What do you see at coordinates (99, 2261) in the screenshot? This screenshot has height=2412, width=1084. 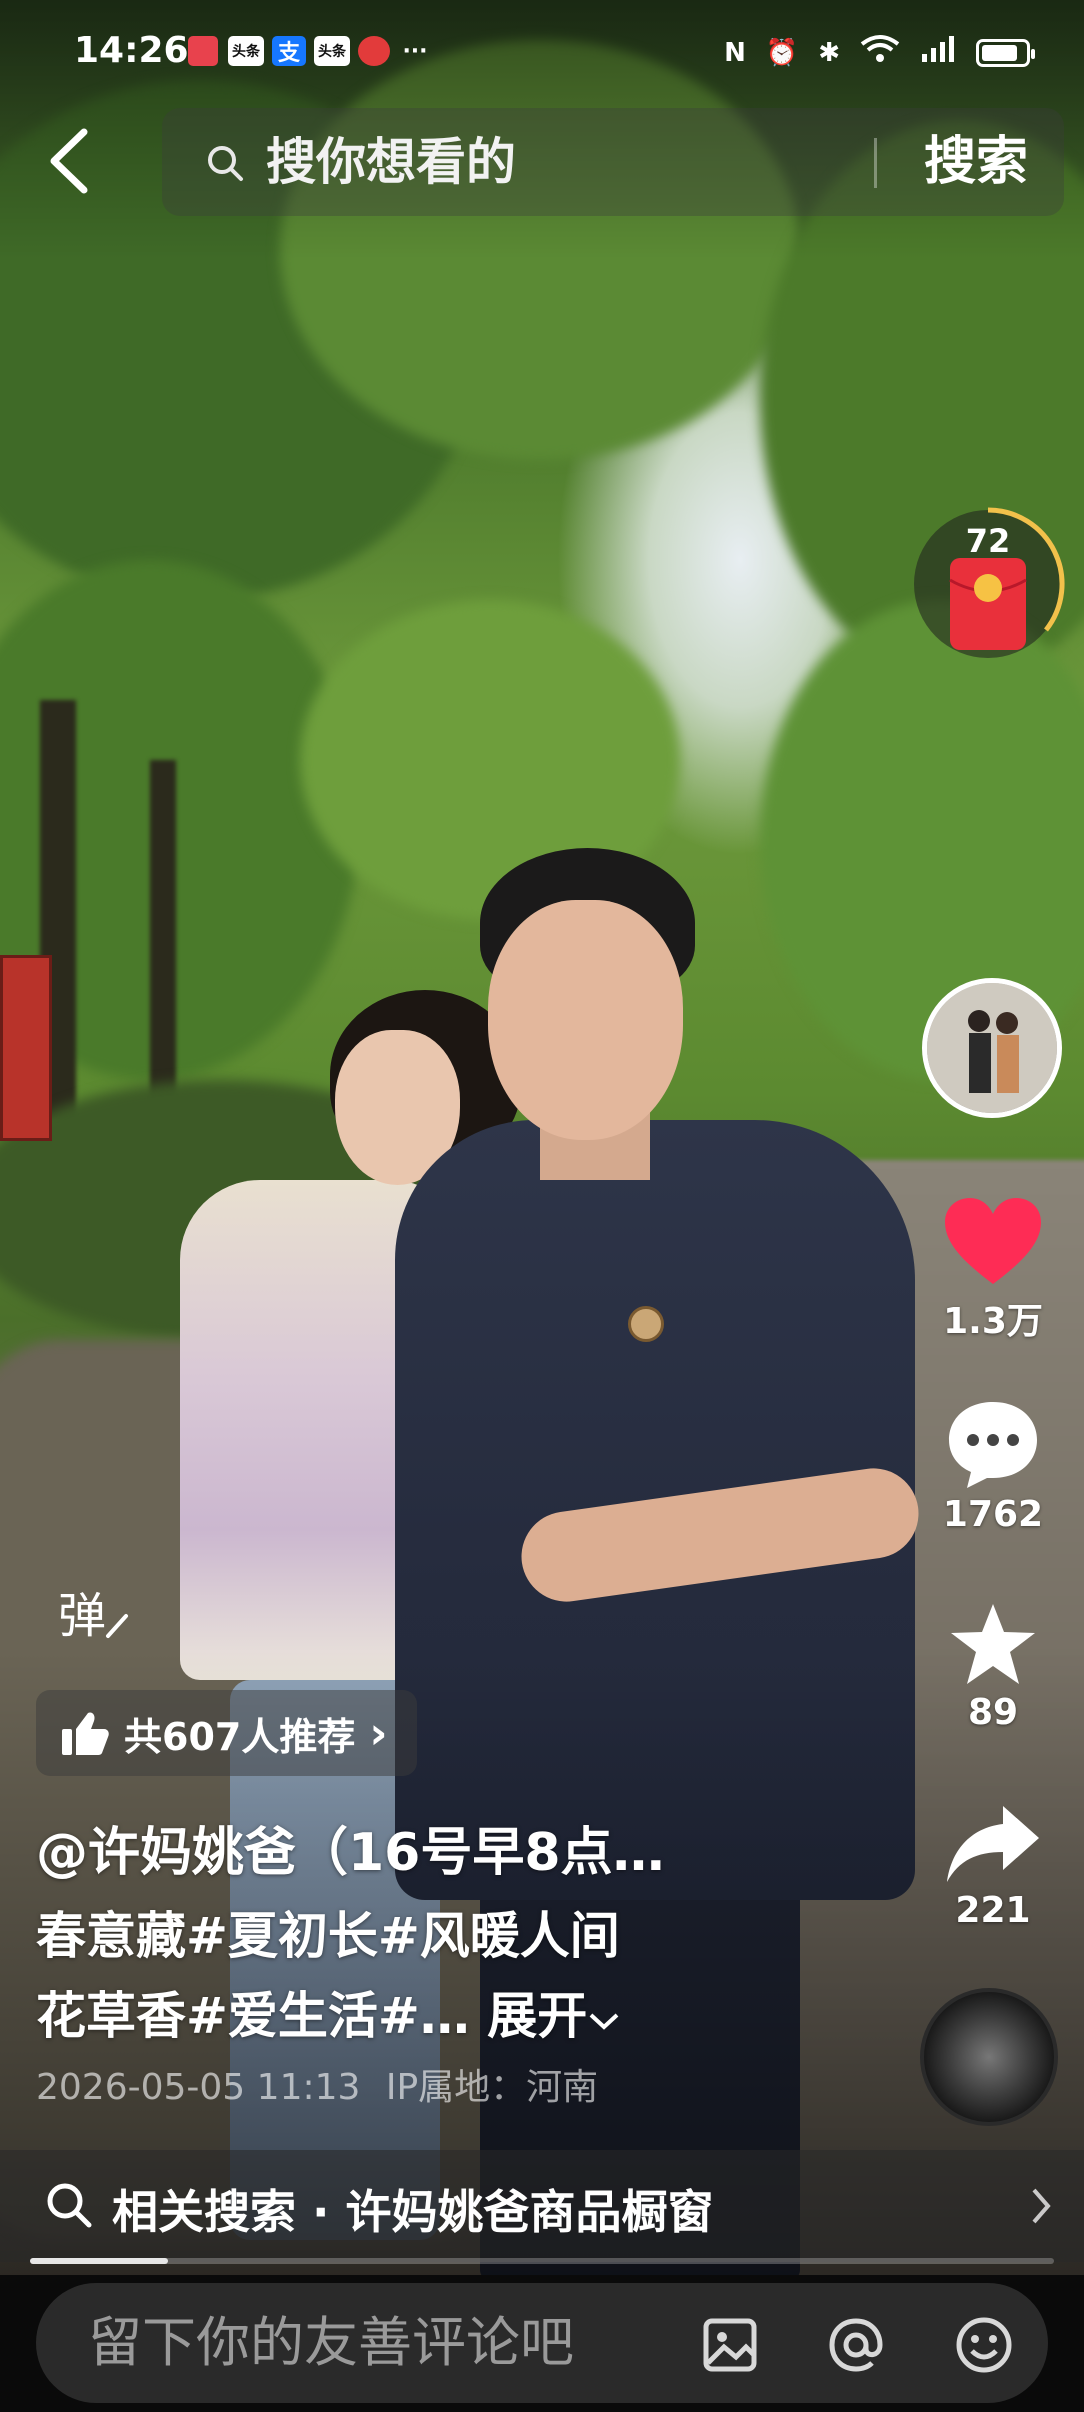 I see `playback-progress-fill` at bounding box center [99, 2261].